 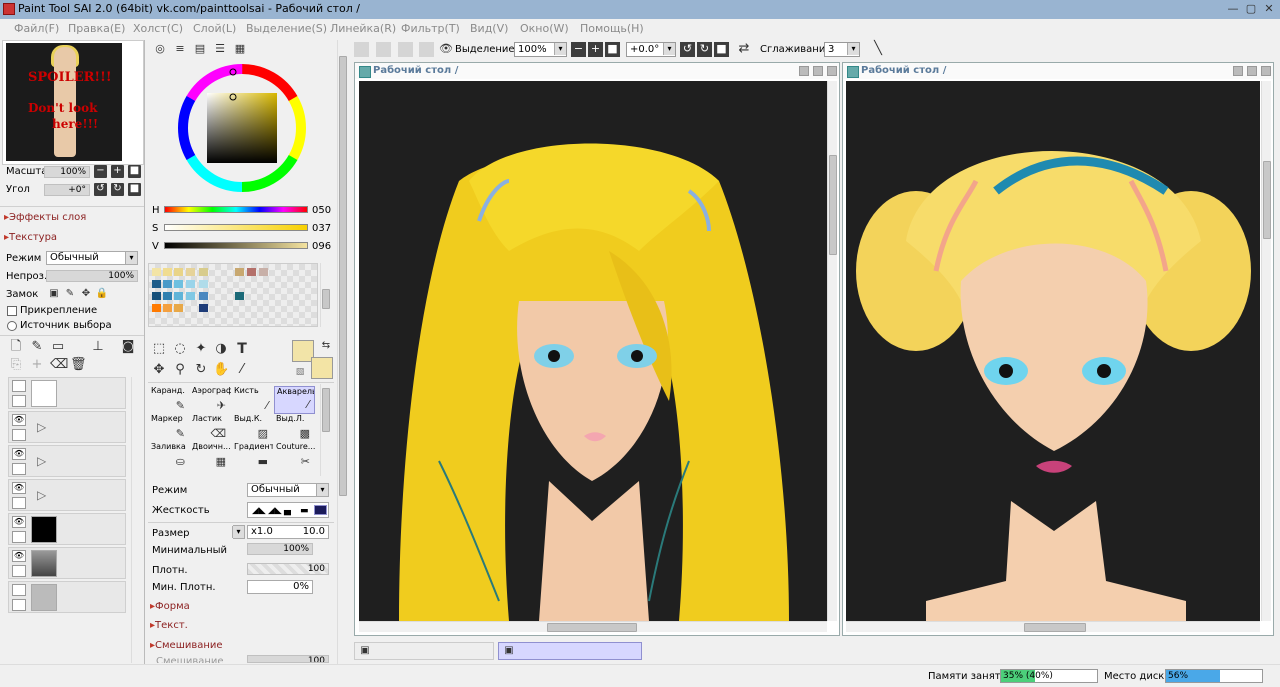 I want to click on lasso-icon: ◌, so click(x=180, y=349).